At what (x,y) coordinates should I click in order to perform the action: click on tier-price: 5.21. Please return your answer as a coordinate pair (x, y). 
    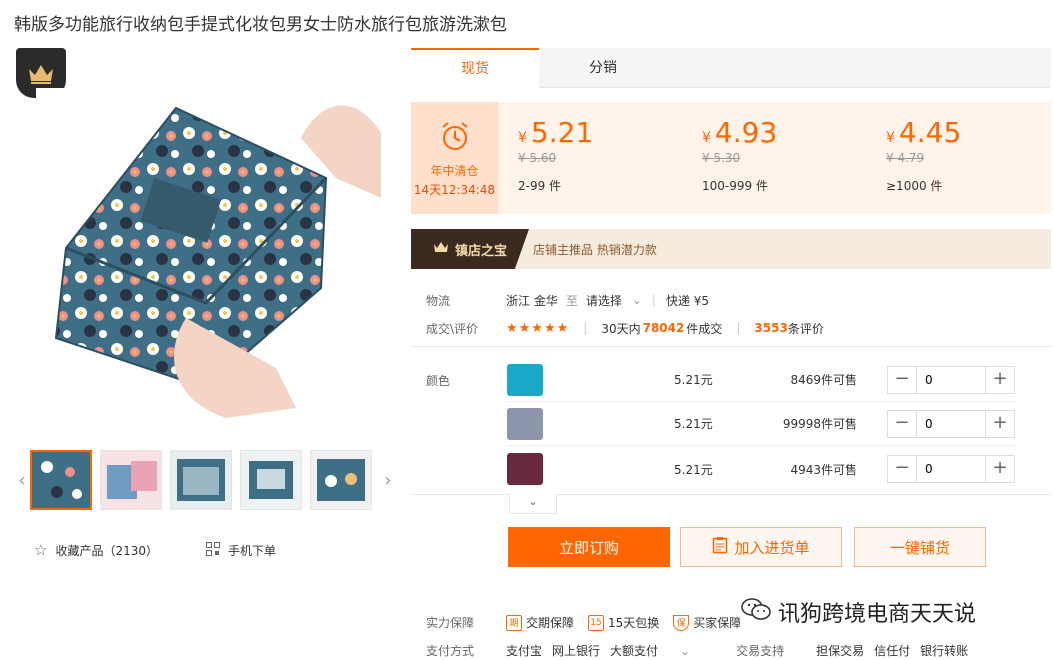
    Looking at the image, I should click on (562, 132).